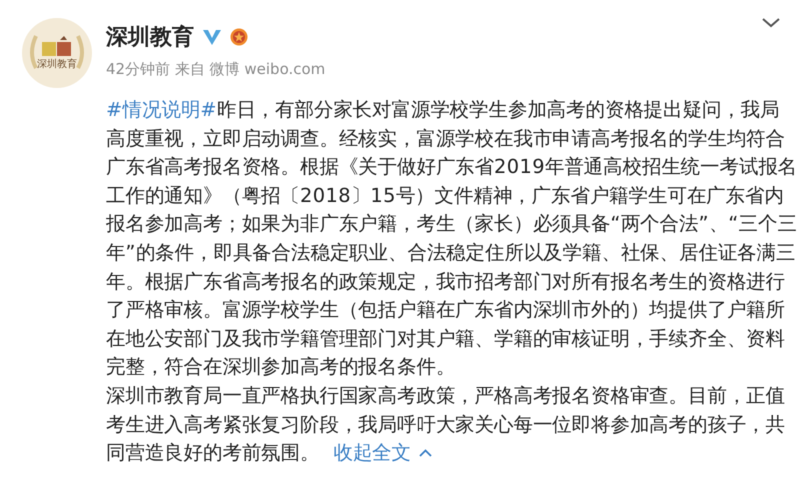 This screenshot has width=798, height=502. What do you see at coordinates (161, 109) in the screenshot?
I see `hashtag-link: #情况说明#` at bounding box center [161, 109].